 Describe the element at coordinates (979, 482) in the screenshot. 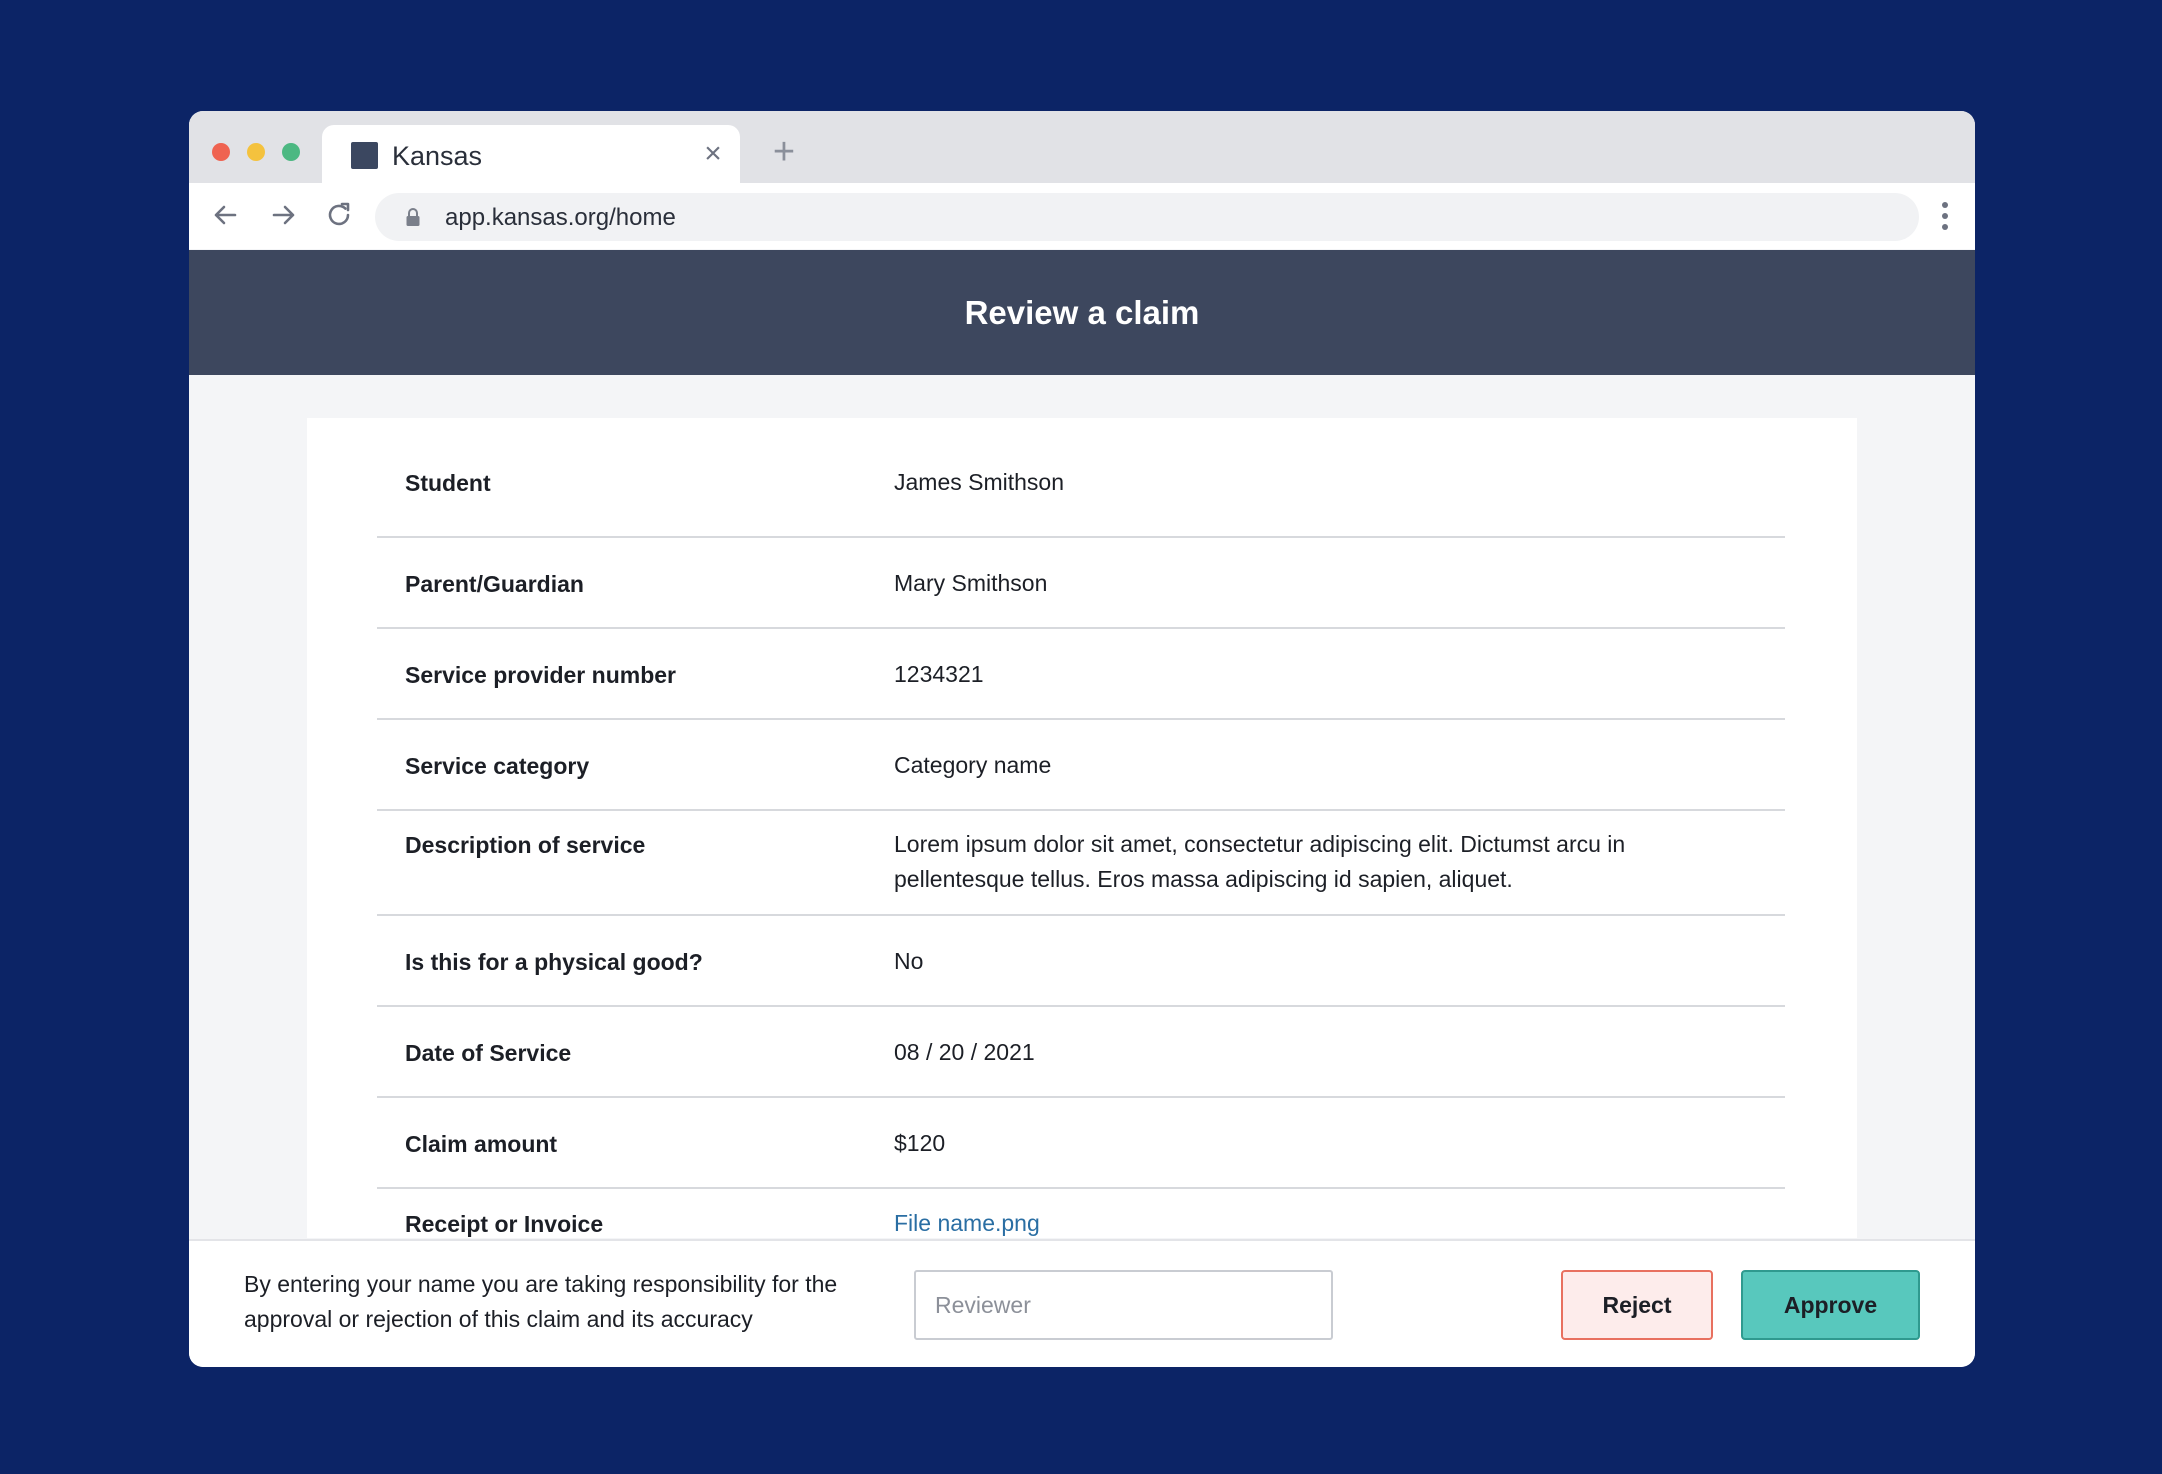

I see `row-value: James Smithson` at that location.